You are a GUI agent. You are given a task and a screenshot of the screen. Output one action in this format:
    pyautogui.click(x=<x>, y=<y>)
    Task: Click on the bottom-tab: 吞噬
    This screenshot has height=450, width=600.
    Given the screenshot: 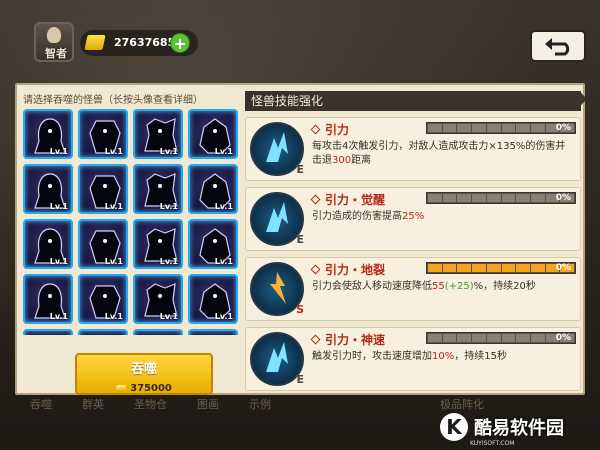 What is the action you would take?
    pyautogui.click(x=26, y=406)
    